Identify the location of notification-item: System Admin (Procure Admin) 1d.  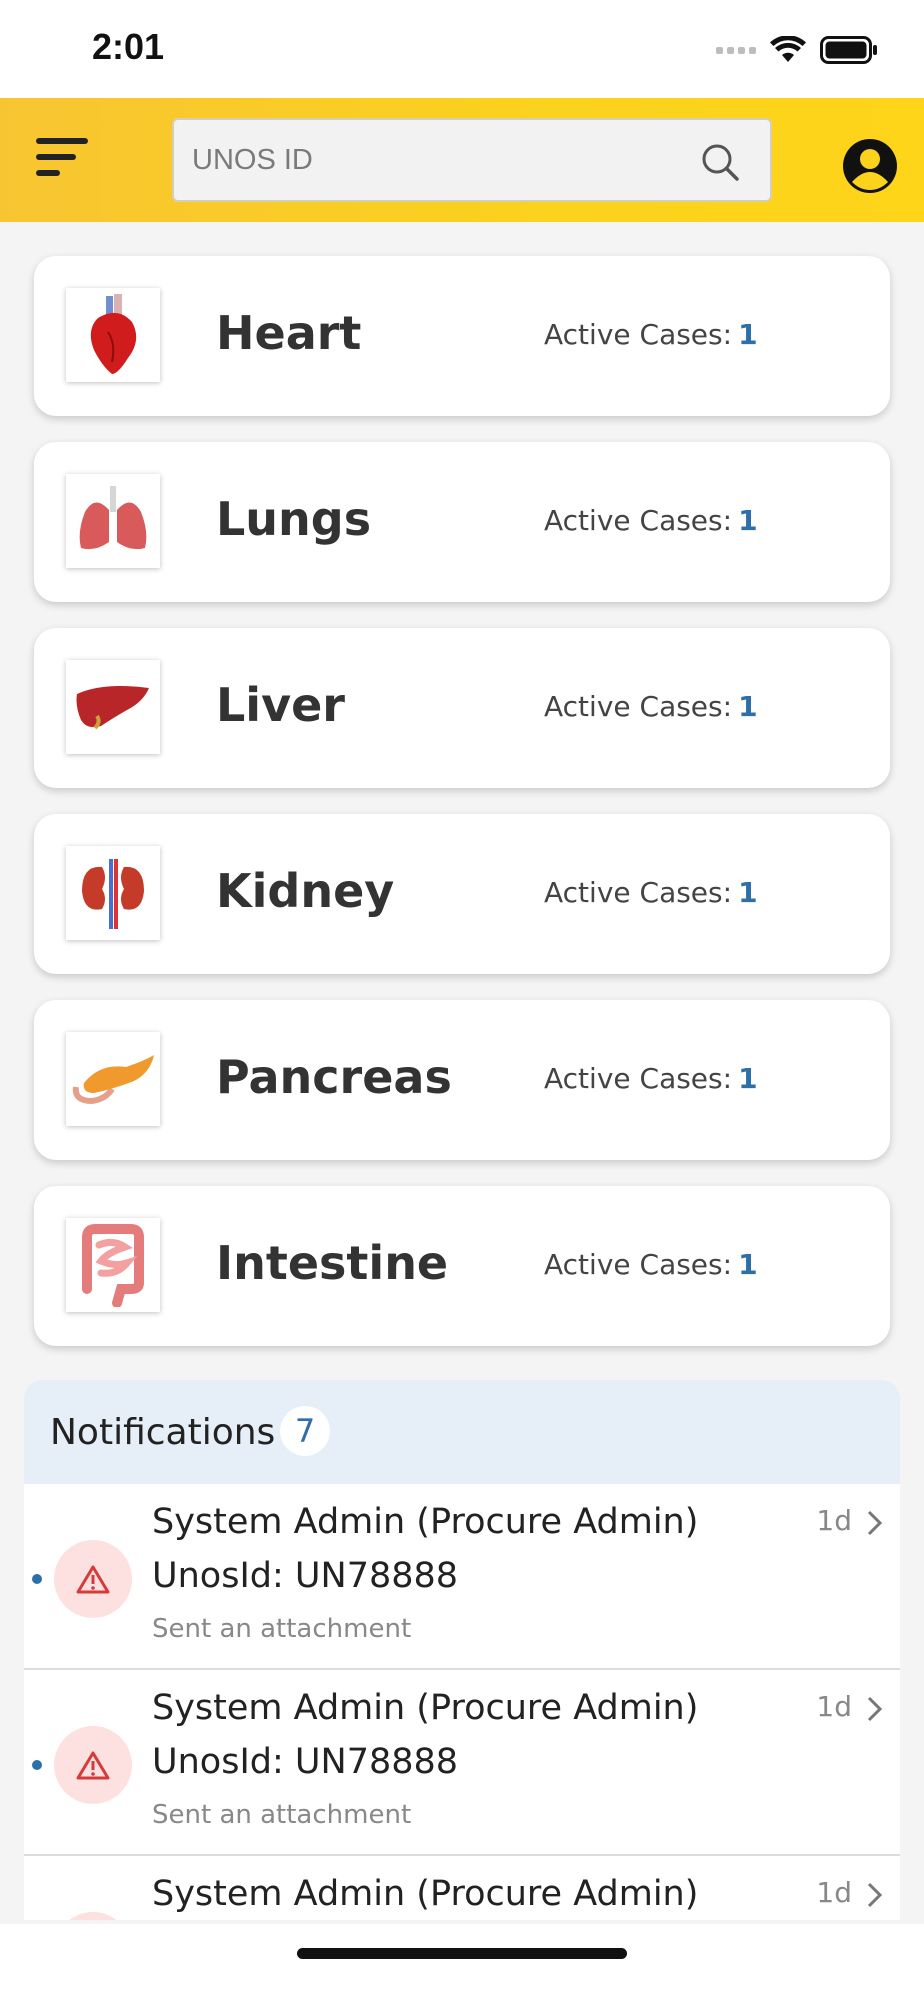
(462, 1888).